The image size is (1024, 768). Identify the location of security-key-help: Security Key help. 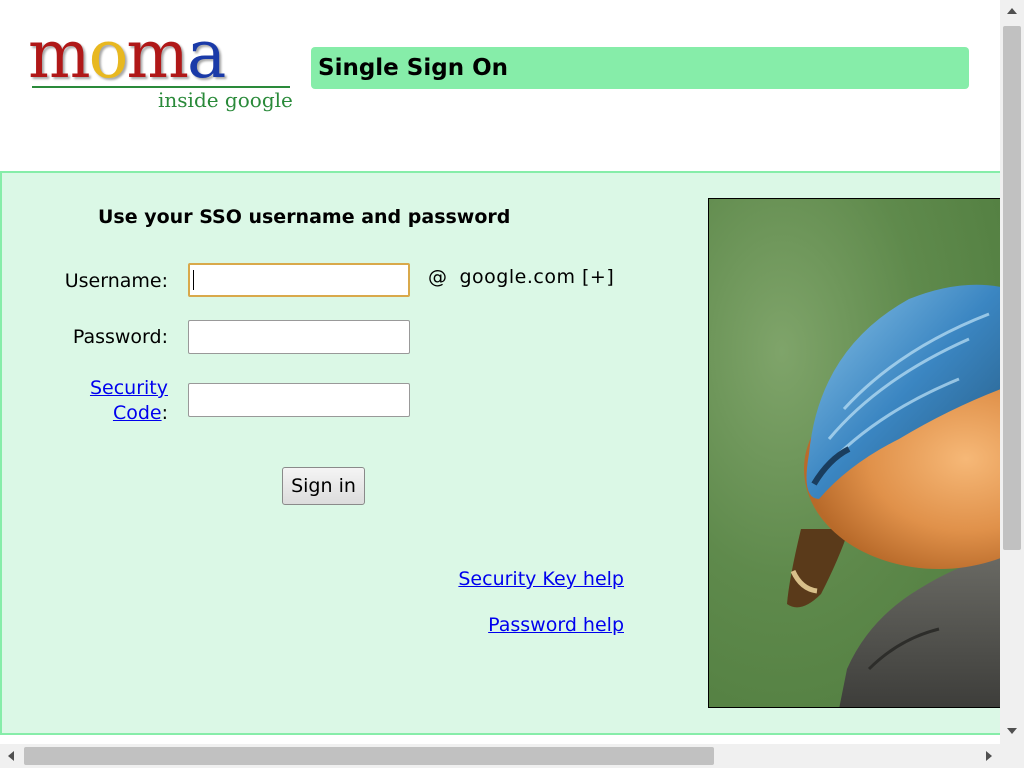
(474, 579).